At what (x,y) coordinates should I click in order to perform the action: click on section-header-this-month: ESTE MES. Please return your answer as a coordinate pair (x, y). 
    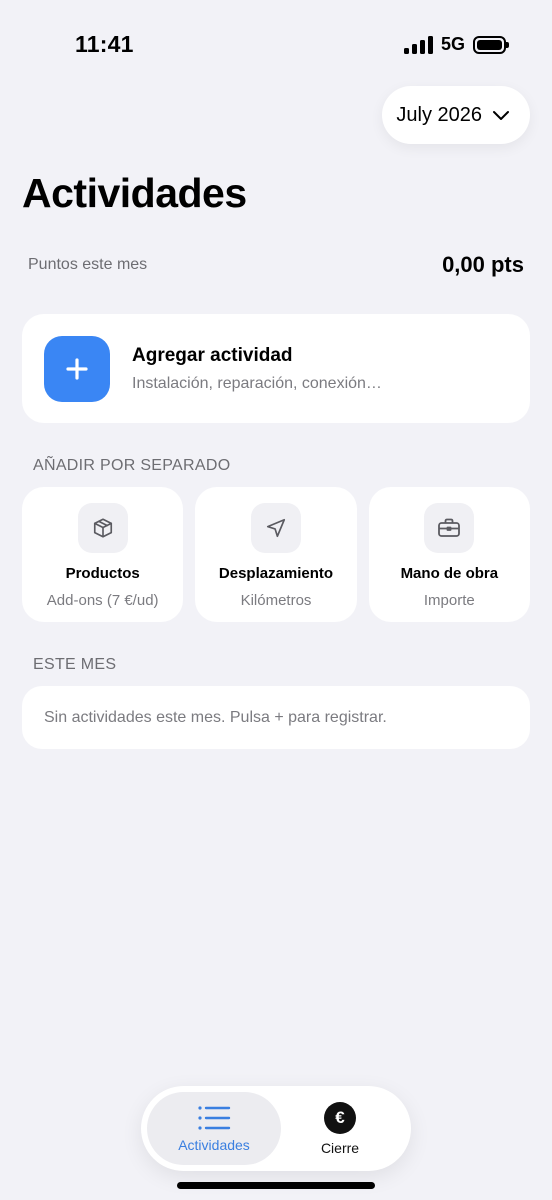
    Looking at the image, I should click on (75, 664).